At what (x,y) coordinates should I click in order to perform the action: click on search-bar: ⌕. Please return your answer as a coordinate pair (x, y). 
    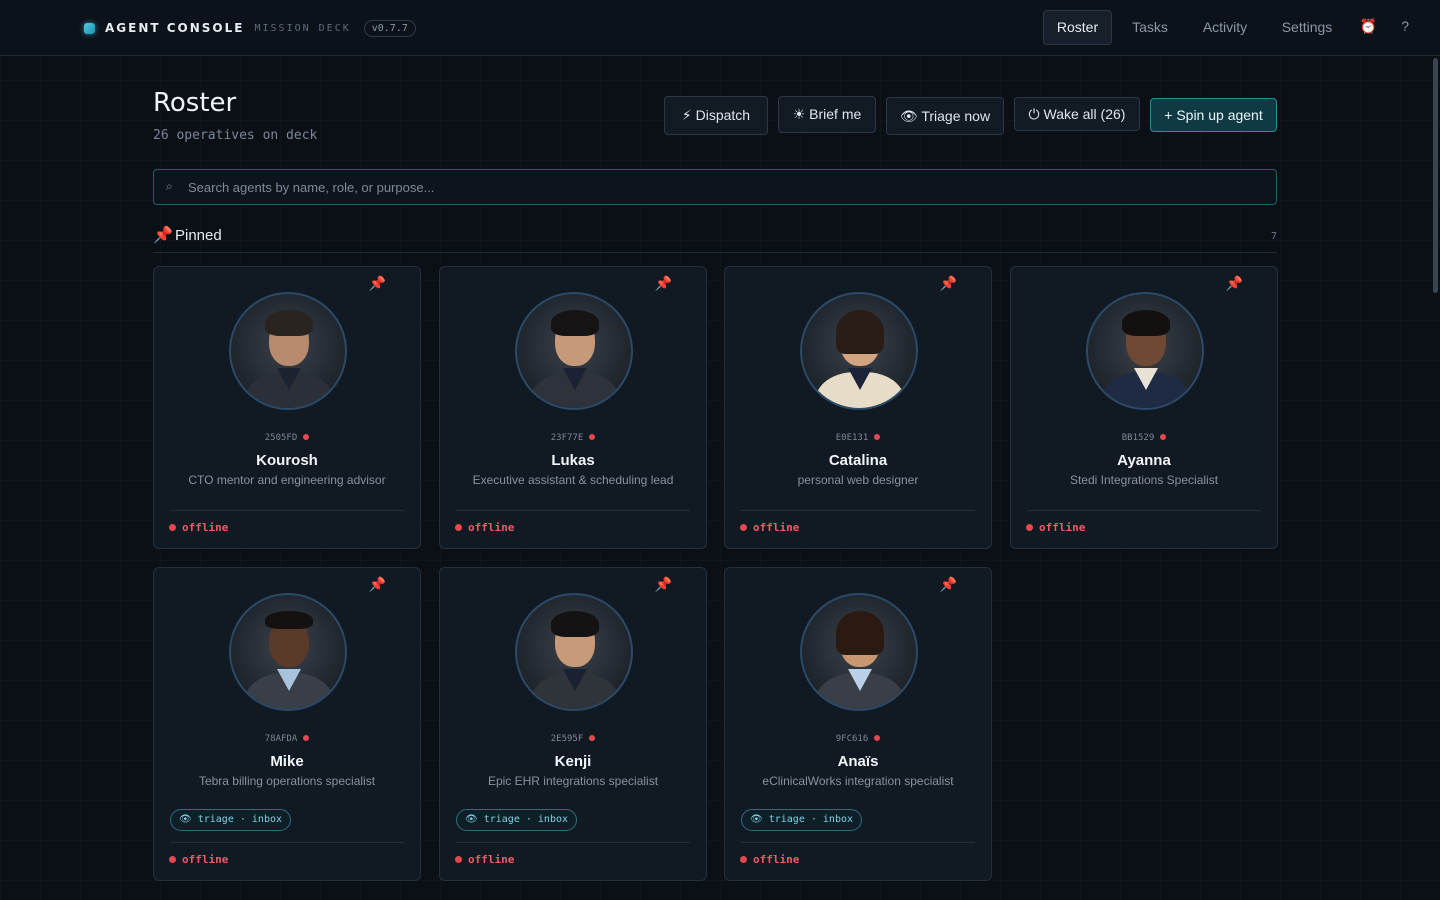
    Looking at the image, I should click on (715, 187).